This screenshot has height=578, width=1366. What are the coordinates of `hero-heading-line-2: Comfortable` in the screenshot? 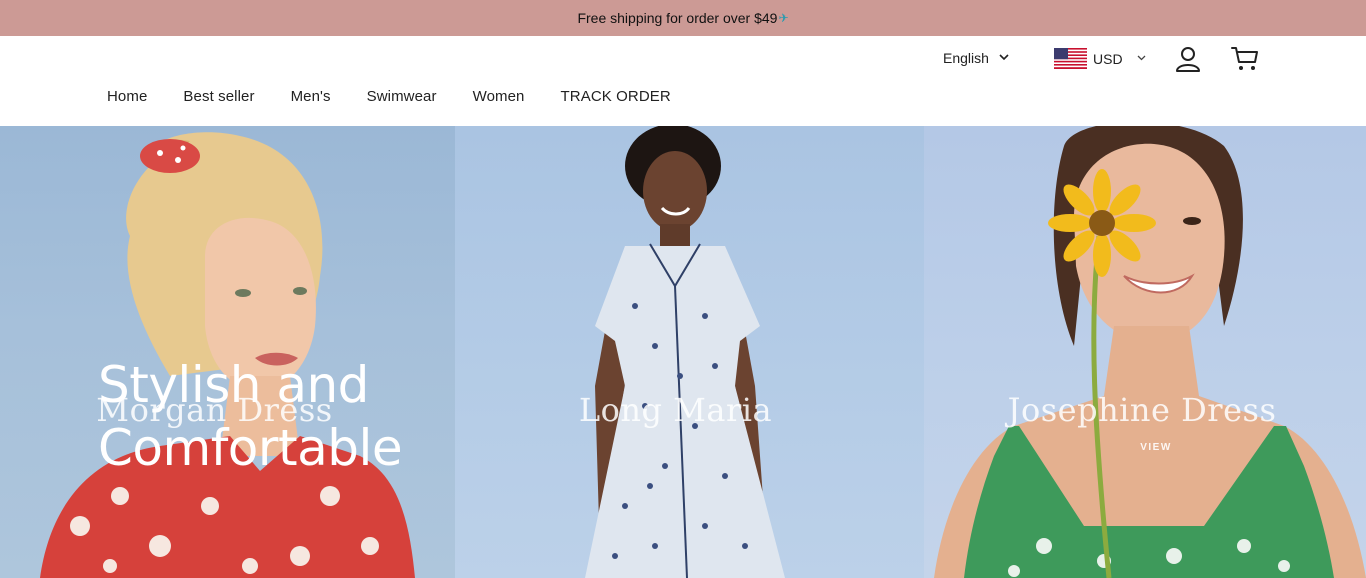 It's located at (250, 448).